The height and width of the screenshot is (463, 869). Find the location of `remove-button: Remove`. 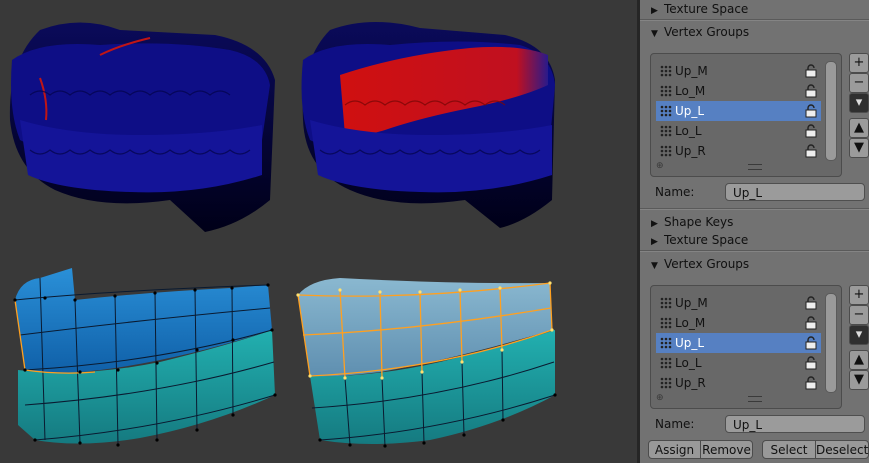

remove-button: Remove is located at coordinates (726, 449).